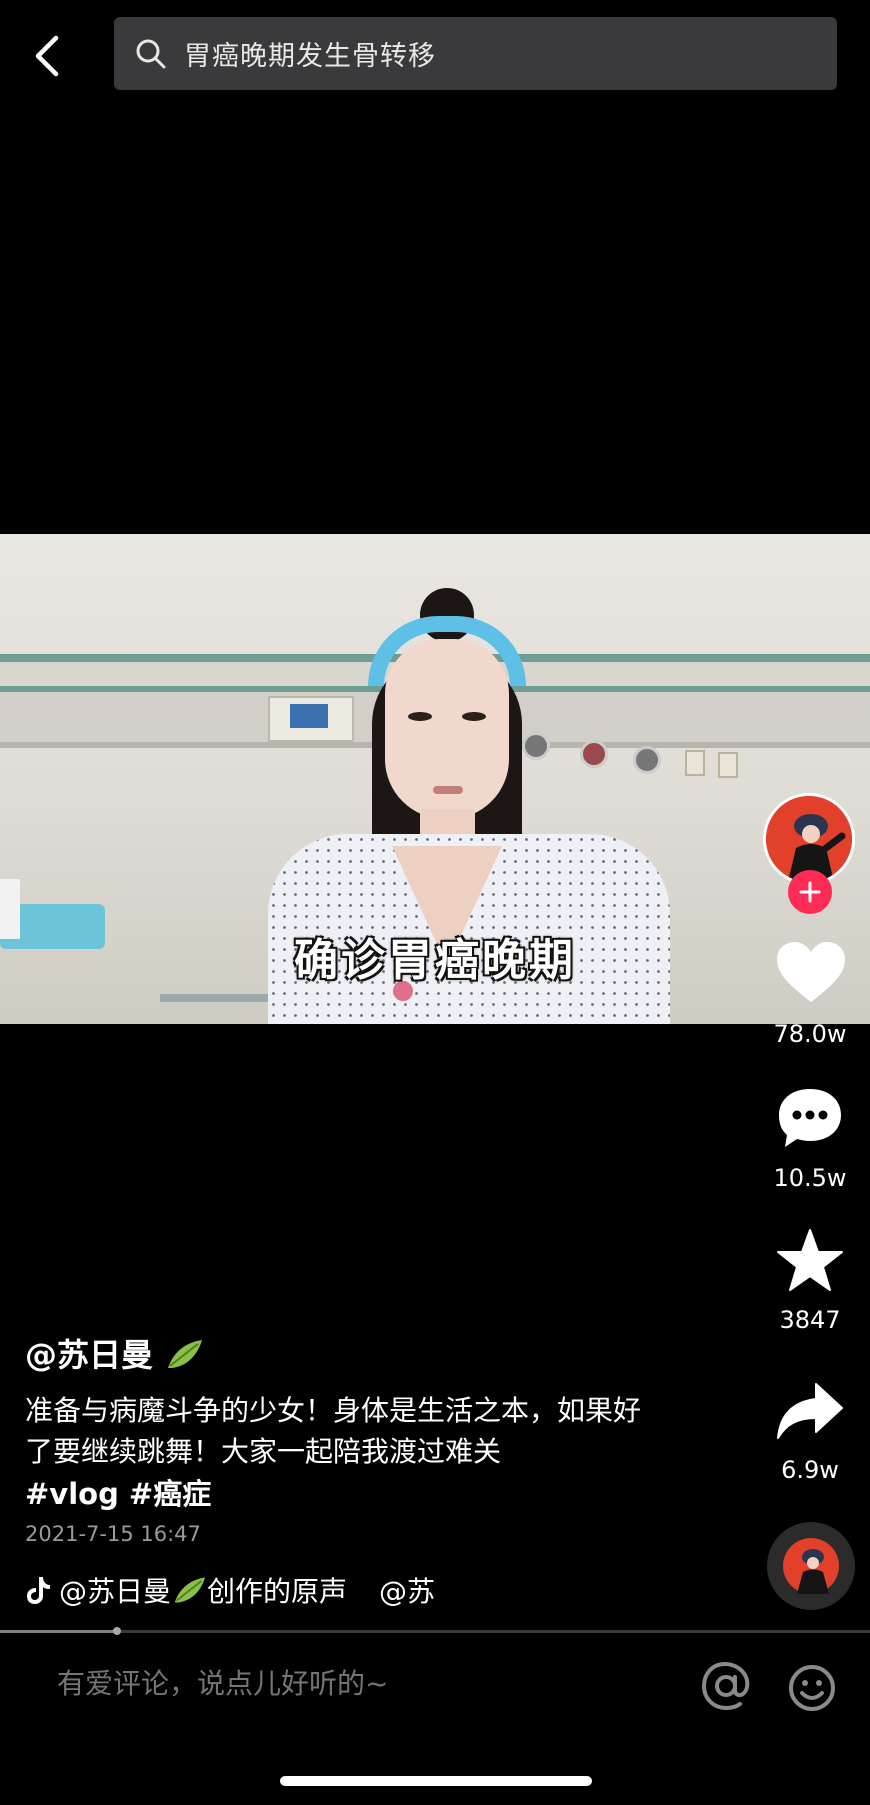 The image size is (870, 1805). I want to click on star-icon, so click(810, 1260).